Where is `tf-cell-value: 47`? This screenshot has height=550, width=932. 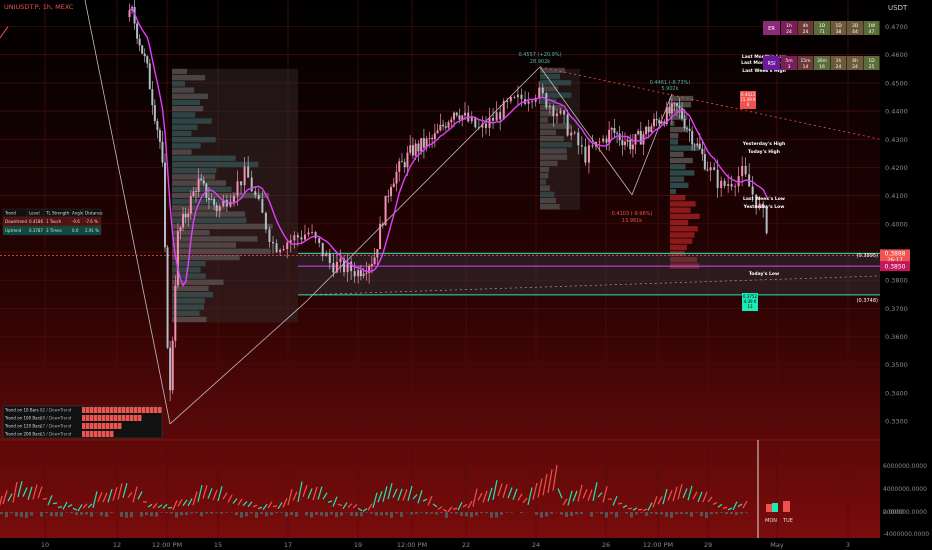
tf-cell-value: 47 is located at coordinates (872, 32).